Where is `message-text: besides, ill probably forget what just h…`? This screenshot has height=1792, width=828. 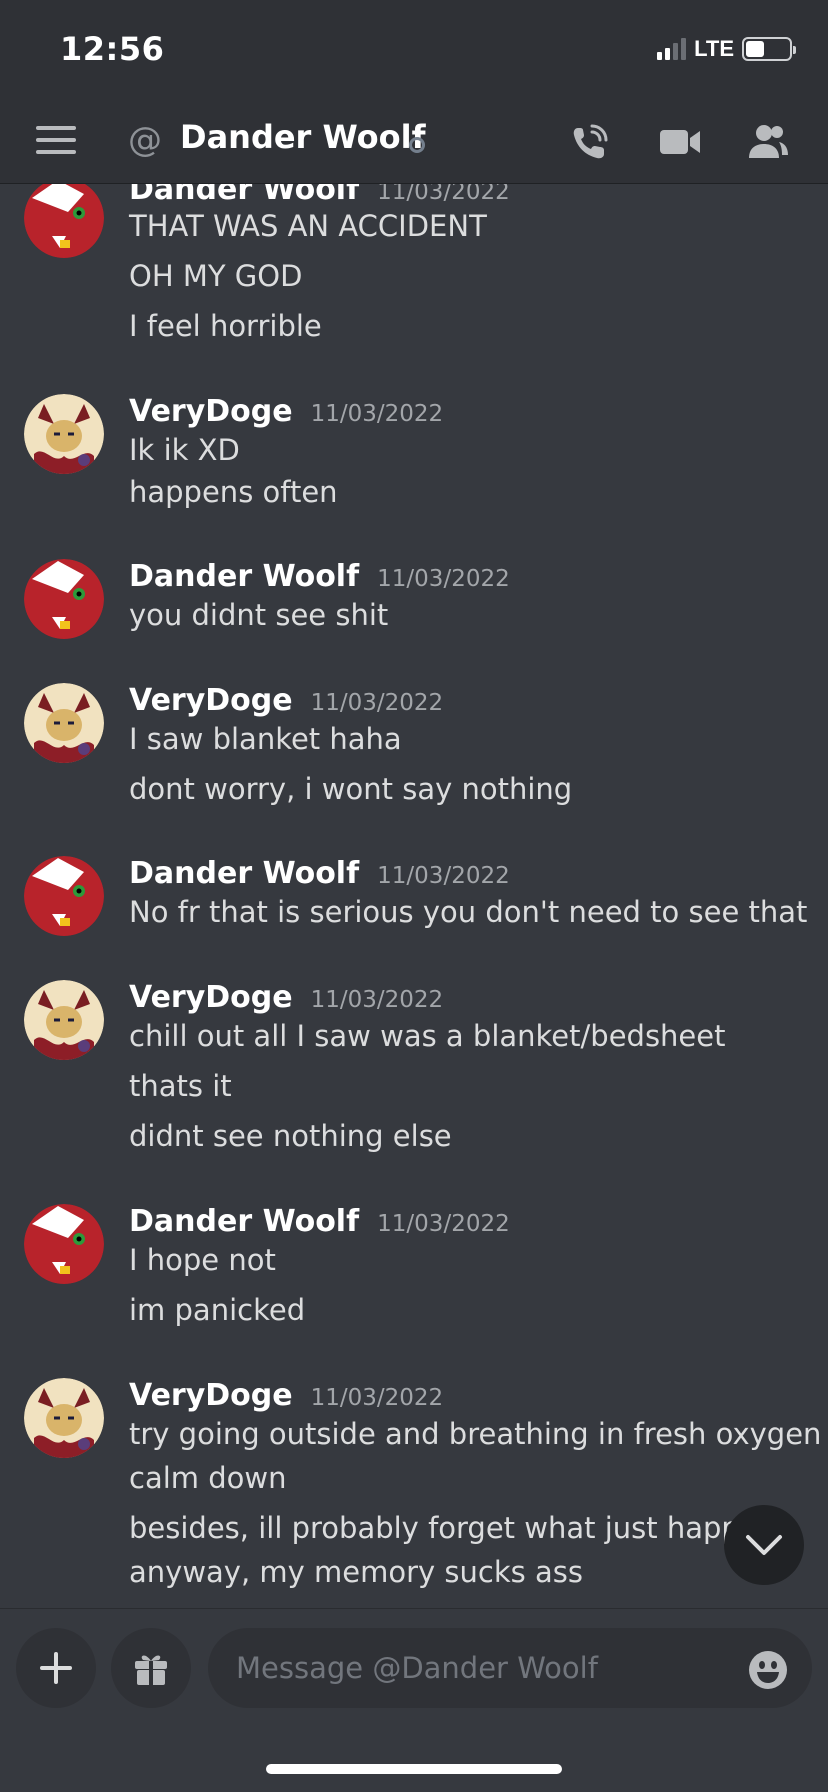
message-text: besides, ill probably forget what just h… is located at coordinates (461, 1528).